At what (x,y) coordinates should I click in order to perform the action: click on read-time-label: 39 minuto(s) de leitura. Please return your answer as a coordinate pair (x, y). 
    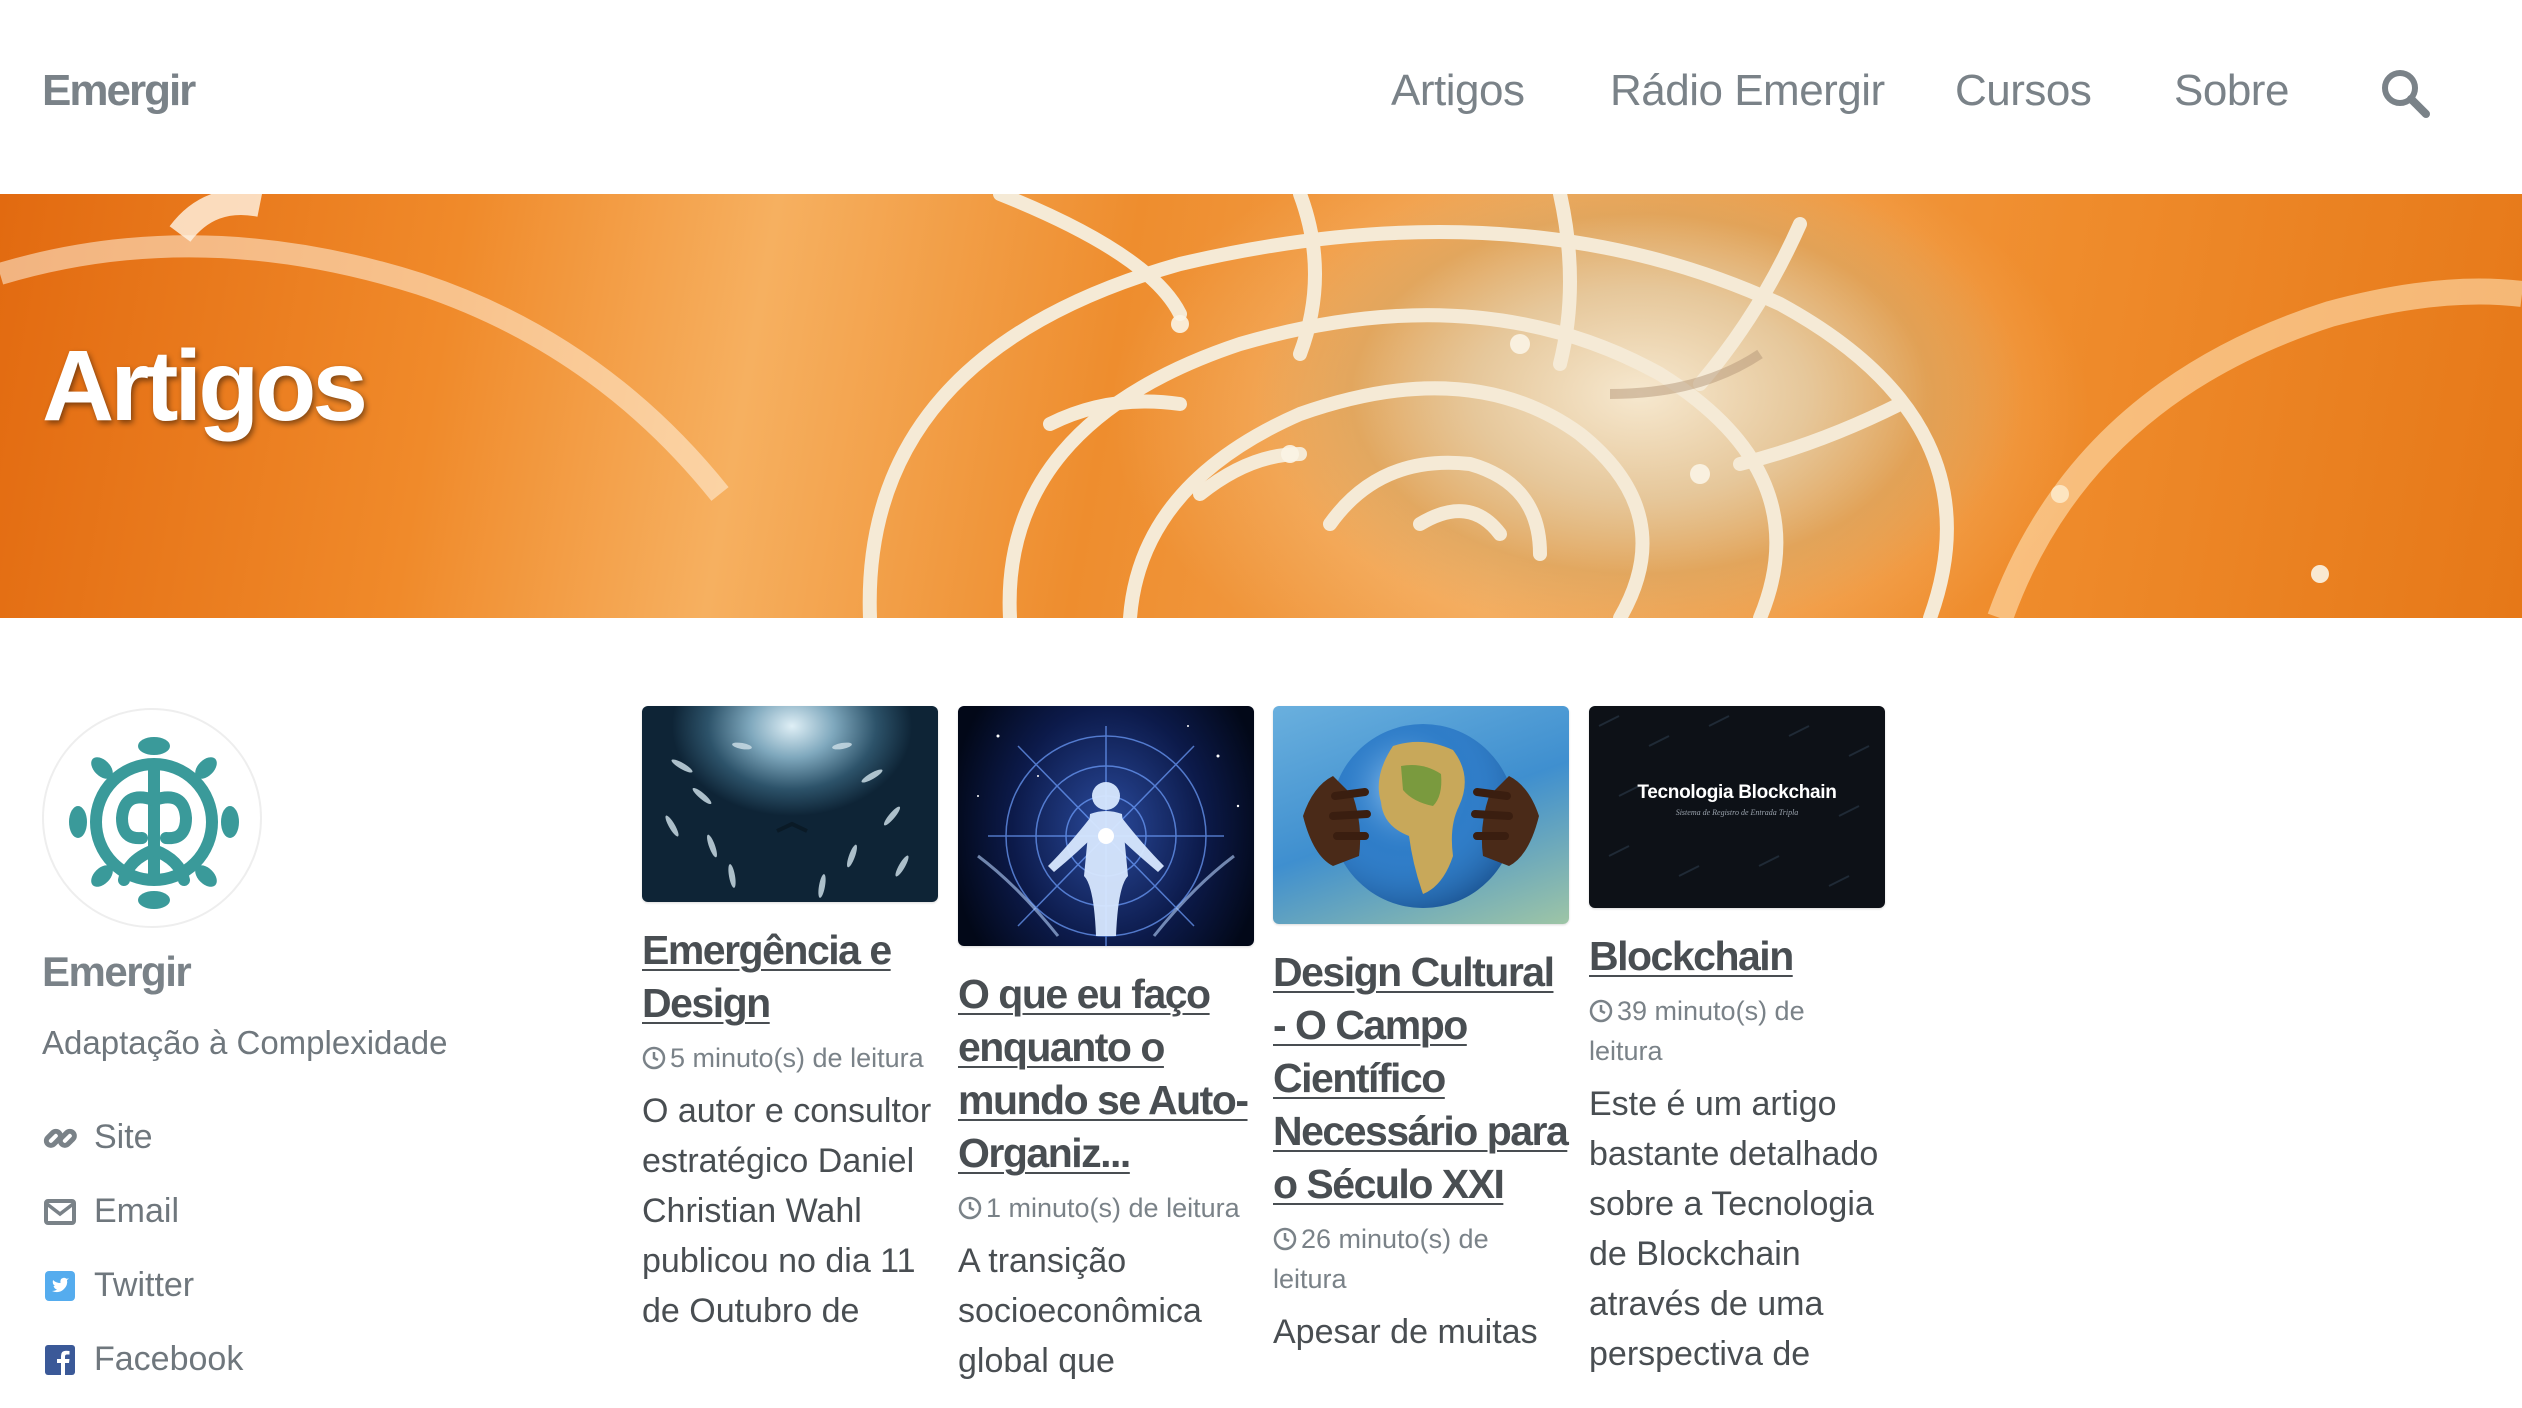
    Looking at the image, I should click on (1697, 1031).